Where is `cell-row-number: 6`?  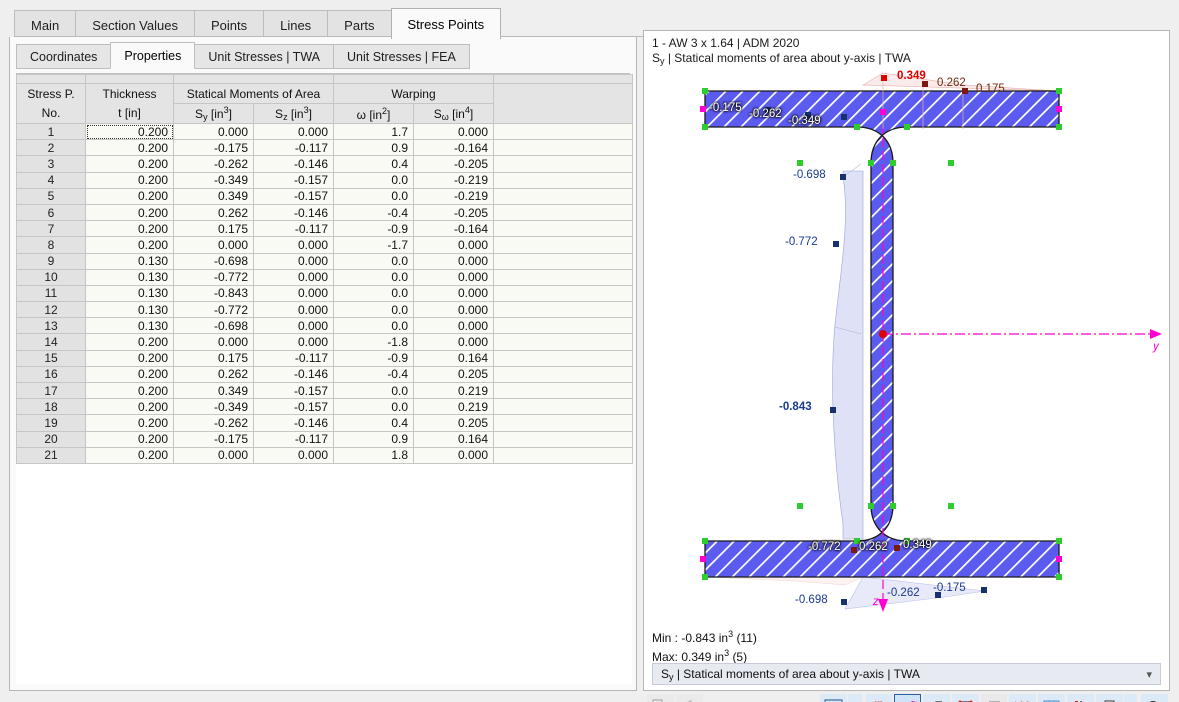
cell-row-number: 6 is located at coordinates (51, 212).